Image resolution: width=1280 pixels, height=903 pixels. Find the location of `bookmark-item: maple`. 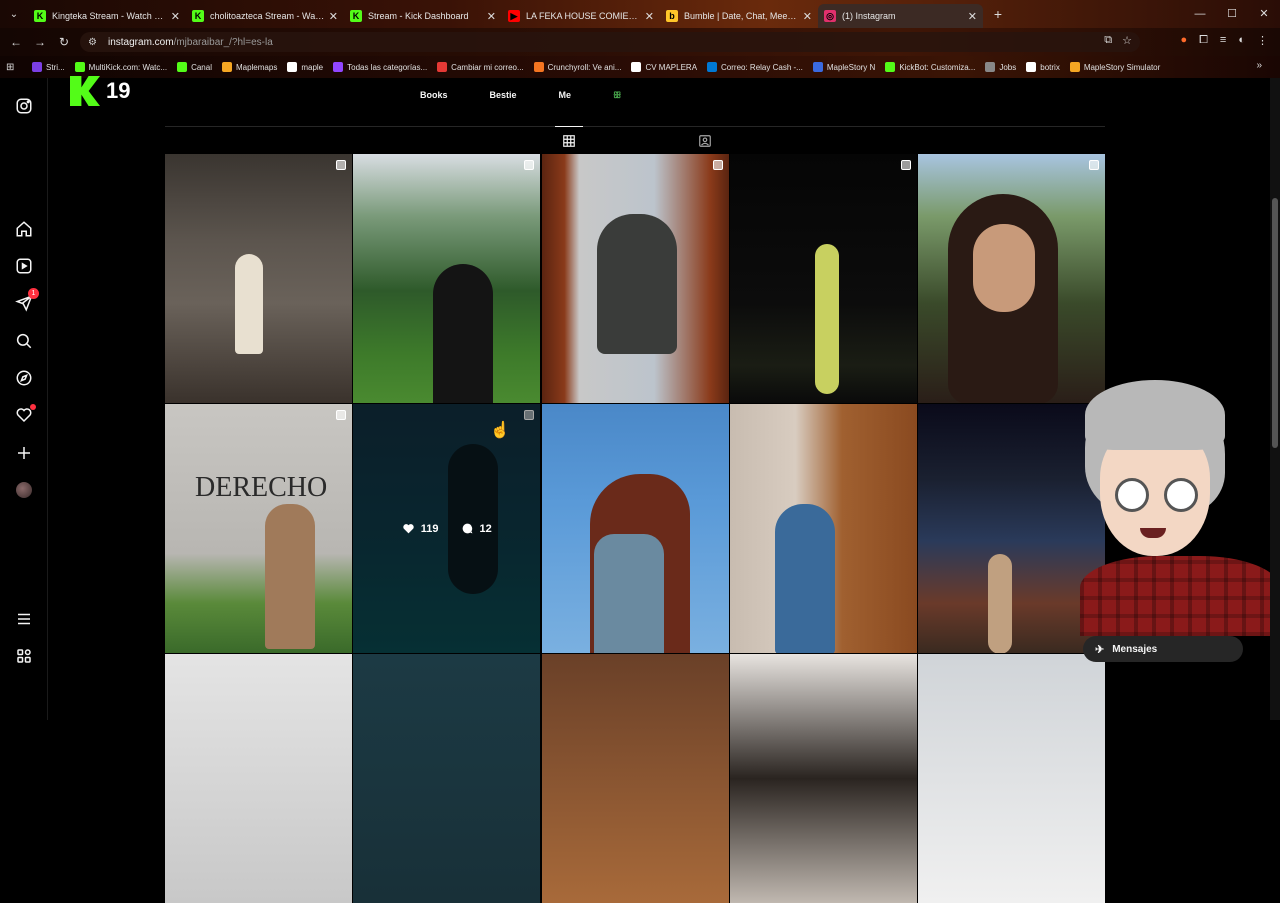

bookmark-item: maple is located at coordinates (305, 67).